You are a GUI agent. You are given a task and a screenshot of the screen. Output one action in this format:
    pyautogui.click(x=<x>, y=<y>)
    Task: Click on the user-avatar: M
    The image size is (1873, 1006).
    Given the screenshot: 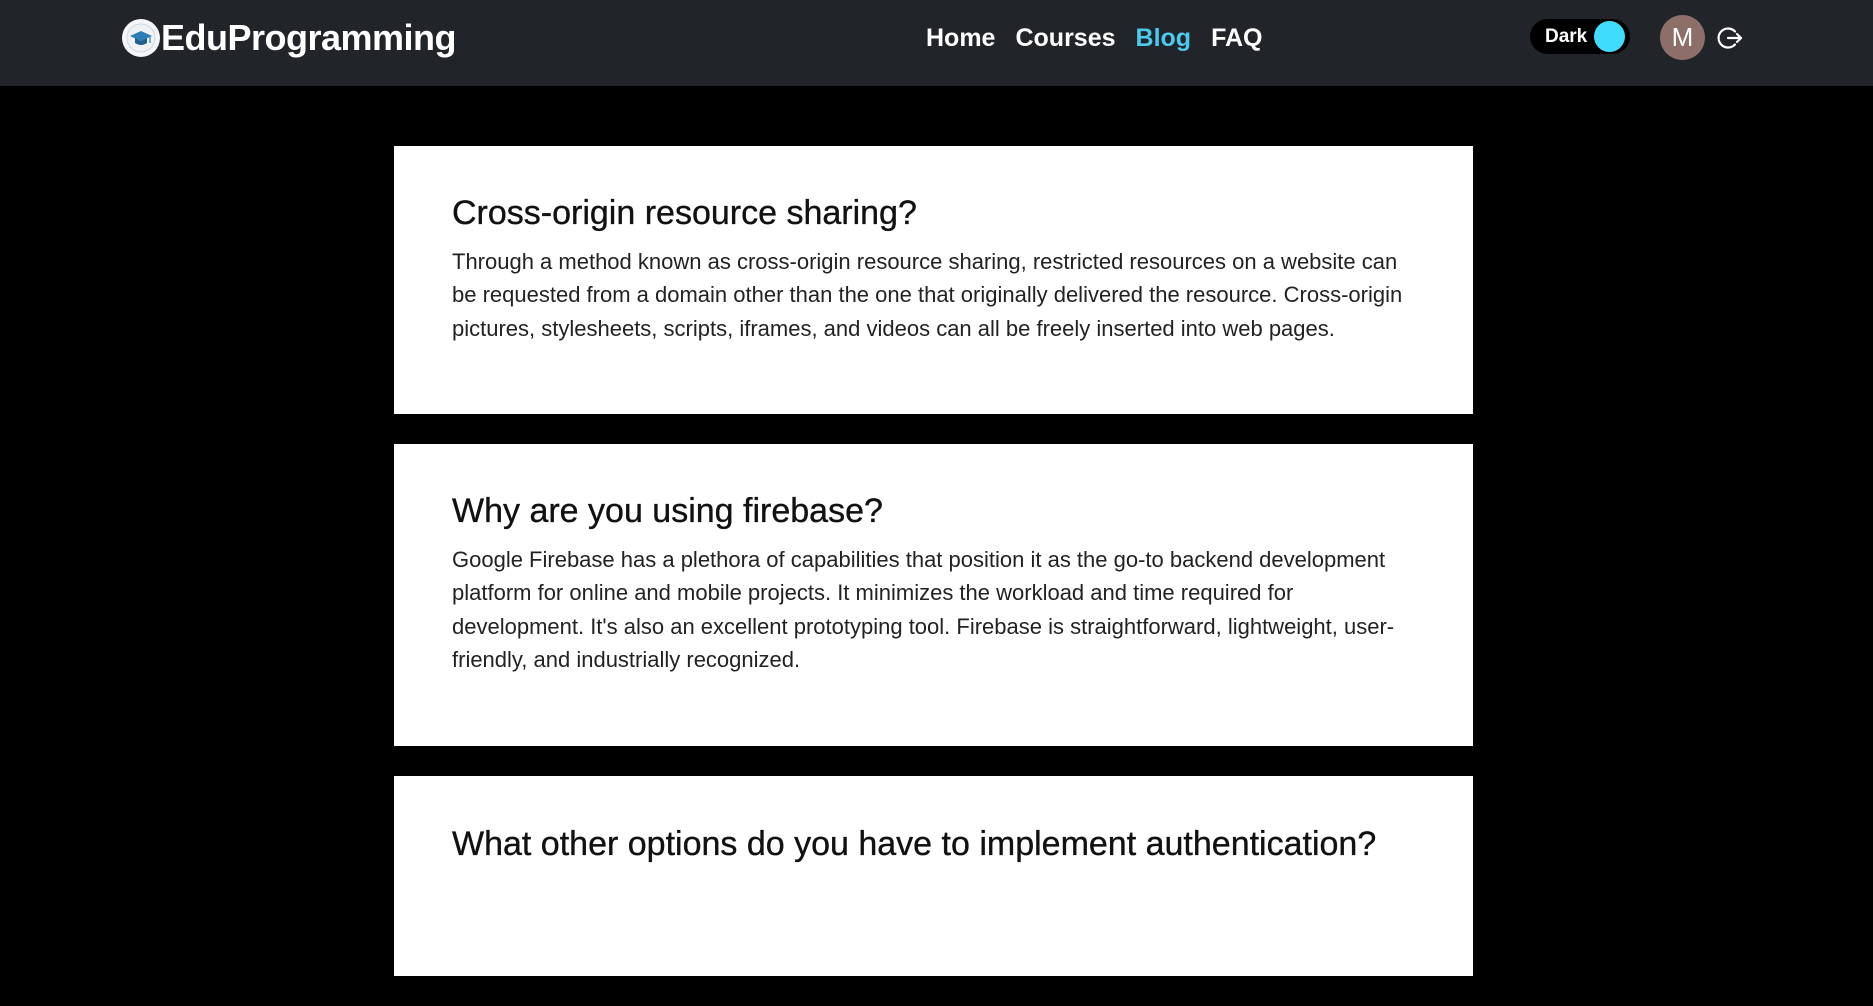 What is the action you would take?
    pyautogui.click(x=1682, y=37)
    